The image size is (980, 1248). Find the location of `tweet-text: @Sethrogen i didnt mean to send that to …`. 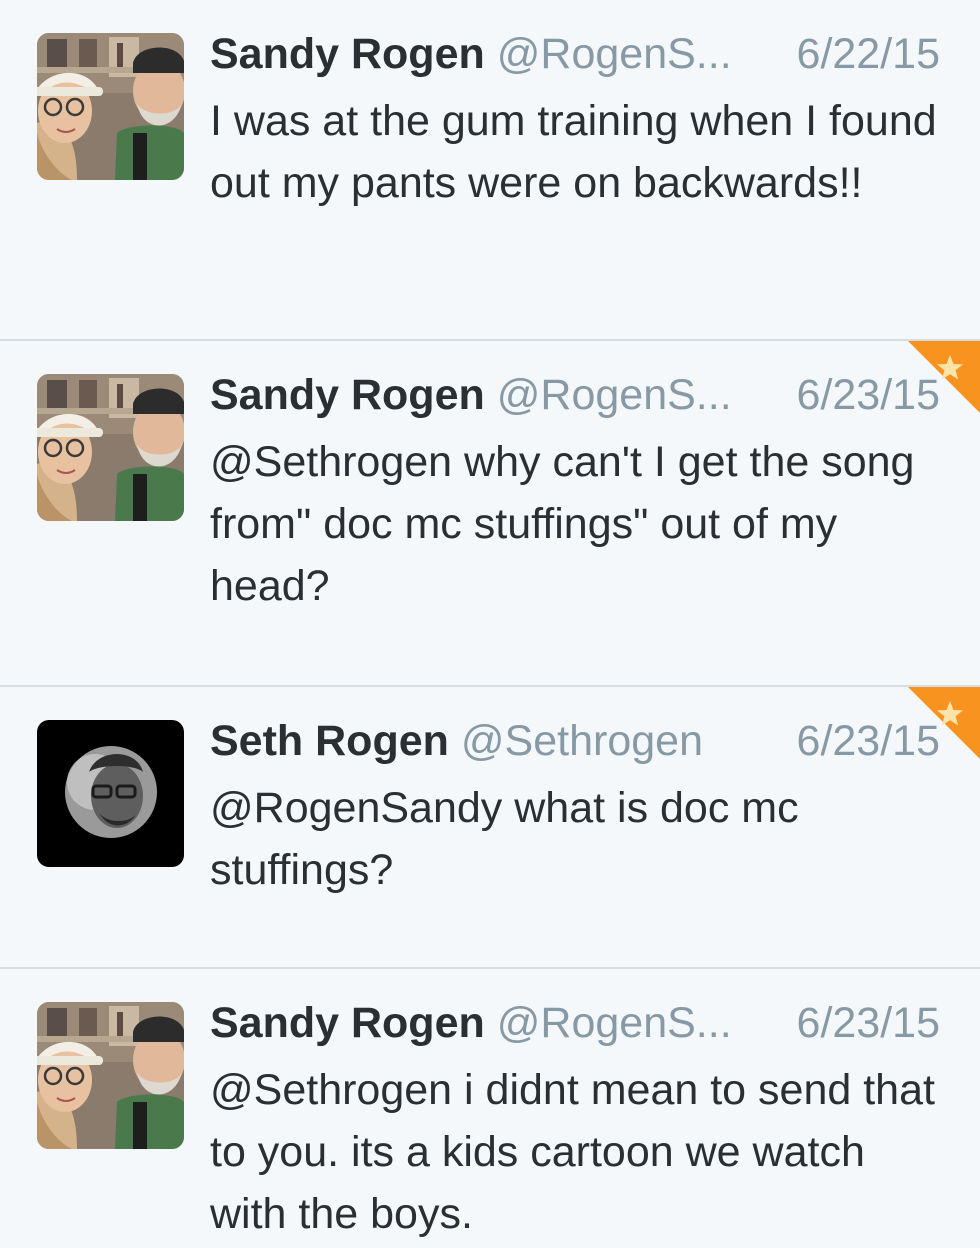

tweet-text: @Sethrogen i didnt mean to send that to … is located at coordinates (572, 1152).